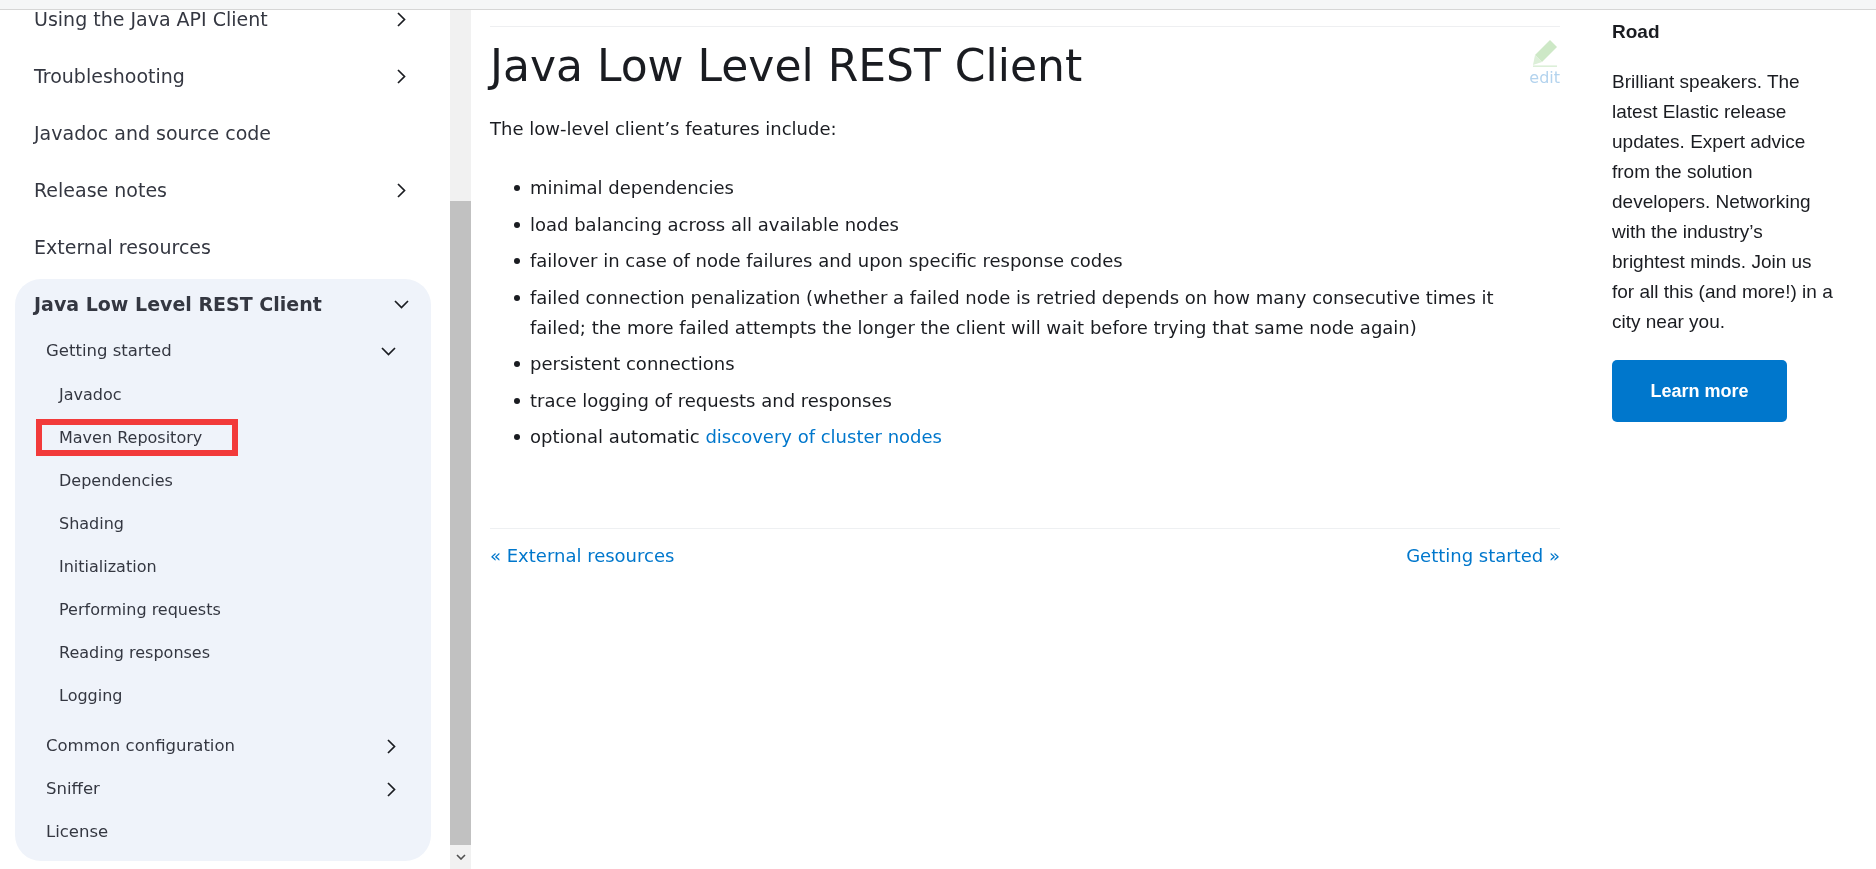 This screenshot has width=1876, height=869. Describe the element at coordinates (711, 400) in the screenshot. I see `list-item-text: trace logging of requests and responses` at that location.